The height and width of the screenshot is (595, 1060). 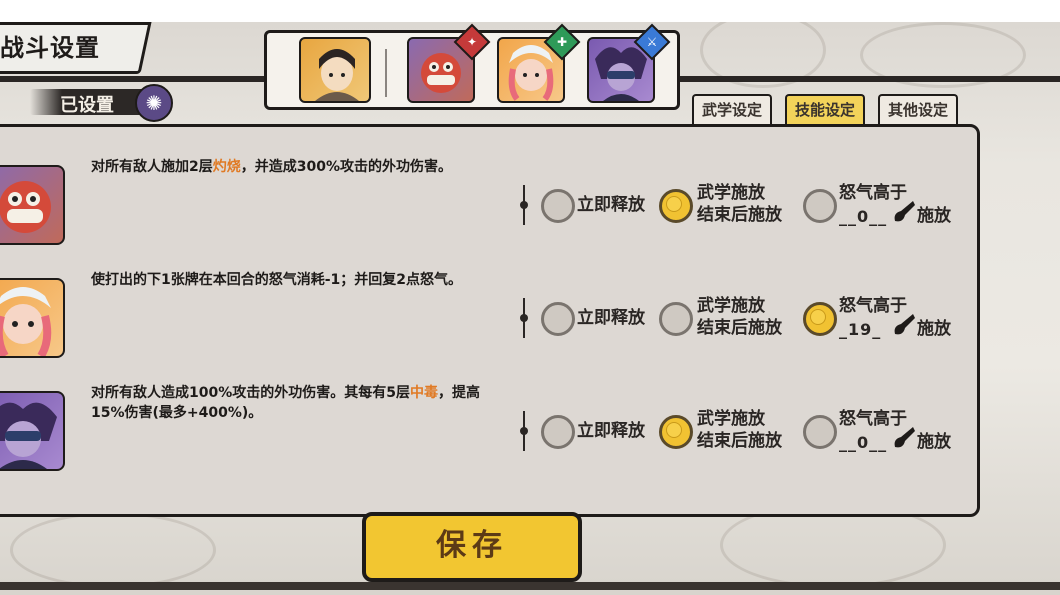 I want to click on portrait-divider, so click(x=386, y=73).